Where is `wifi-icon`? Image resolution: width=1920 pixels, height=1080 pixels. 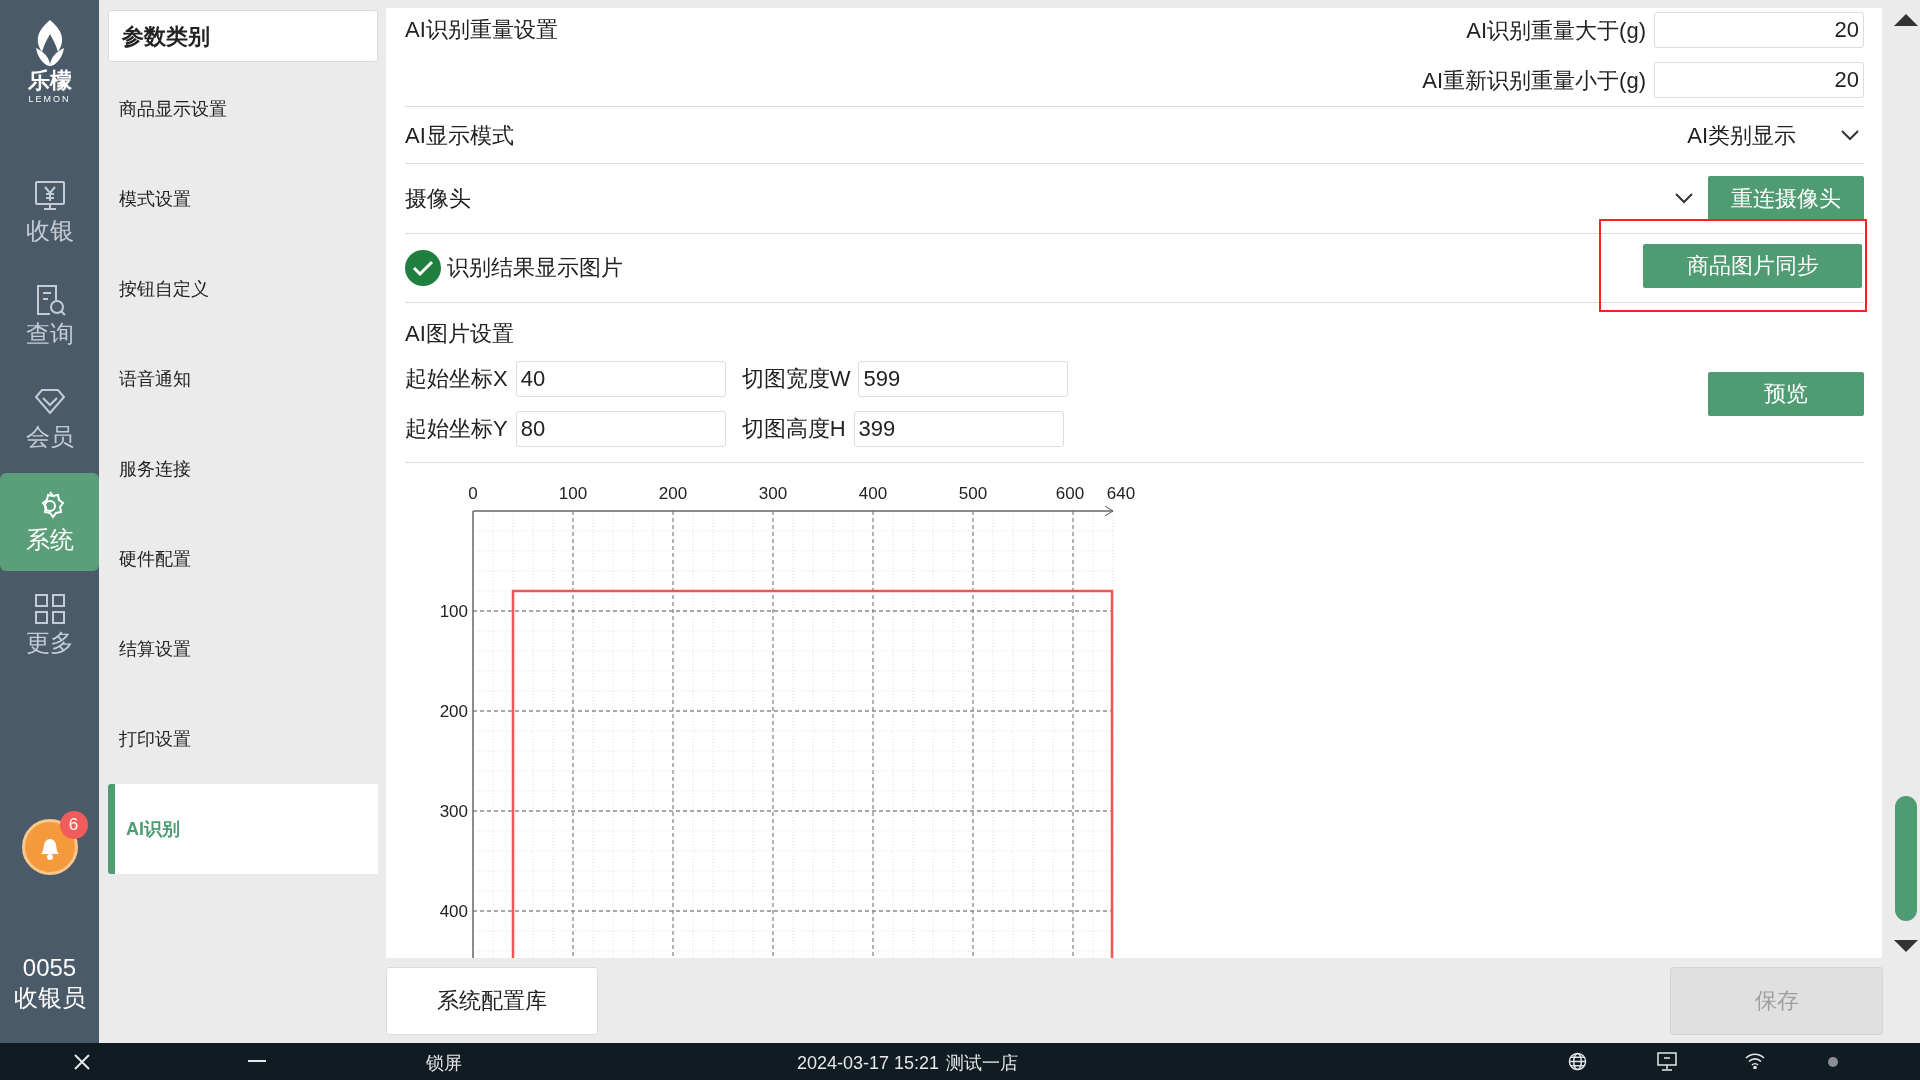 wifi-icon is located at coordinates (1755, 1061).